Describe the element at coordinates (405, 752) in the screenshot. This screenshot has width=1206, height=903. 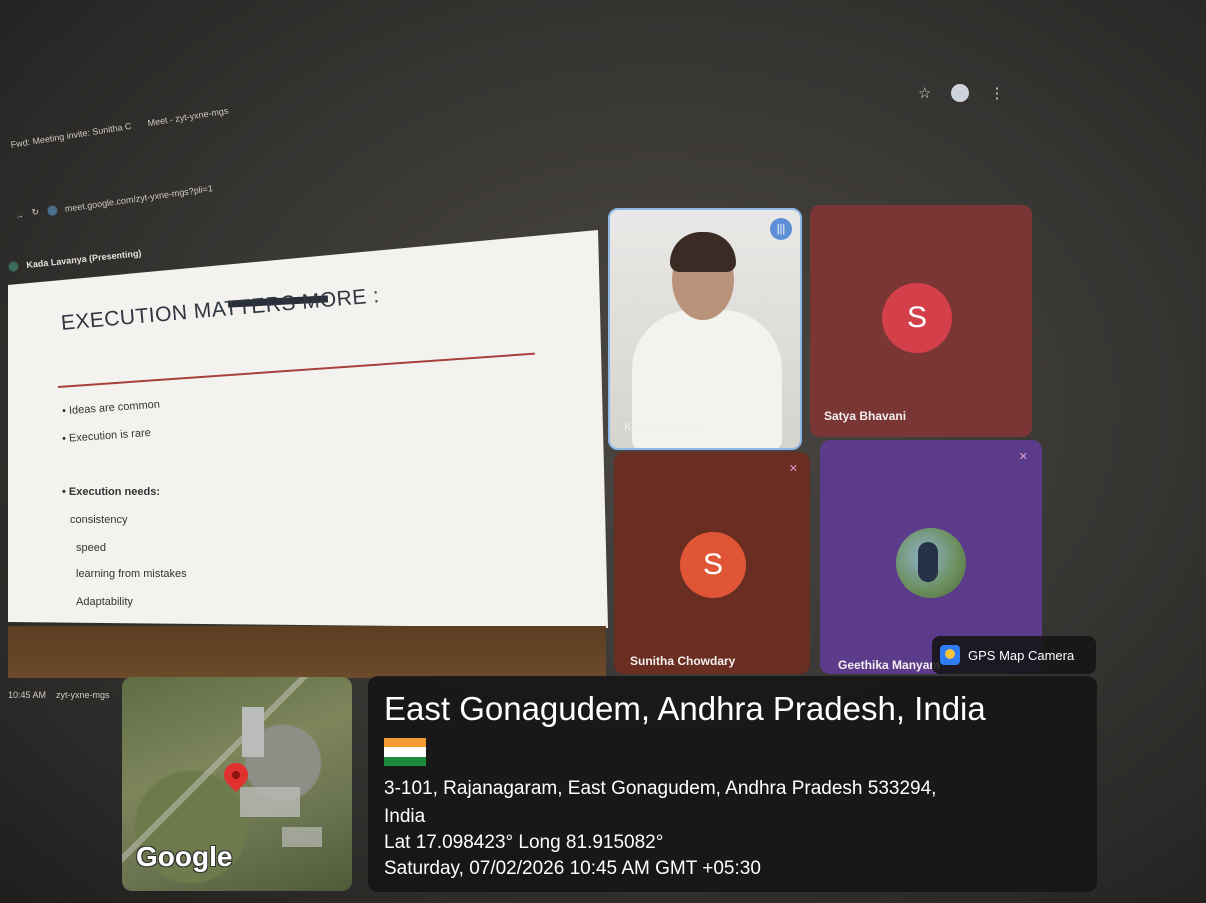
I see `india-flag-icon` at that location.